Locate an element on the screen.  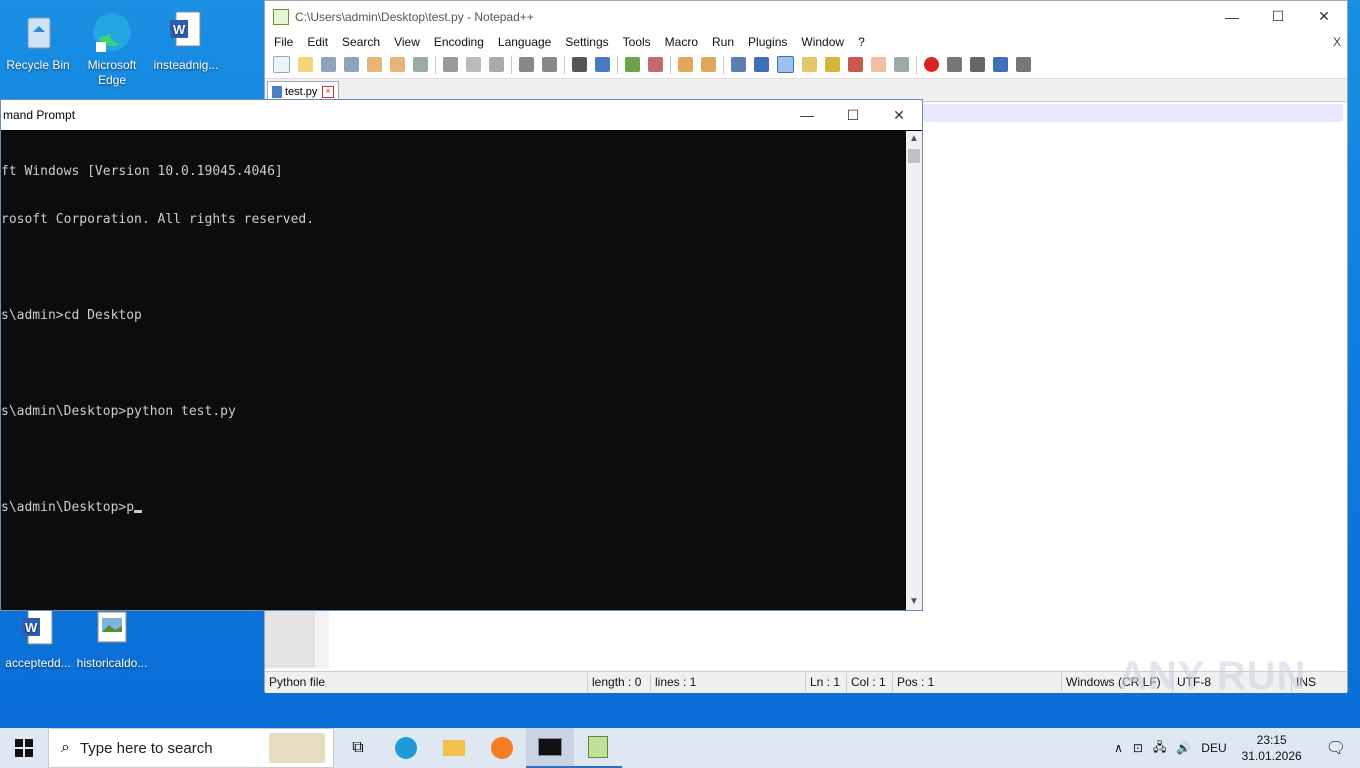
menu-view: View is located at coordinates (407, 42).